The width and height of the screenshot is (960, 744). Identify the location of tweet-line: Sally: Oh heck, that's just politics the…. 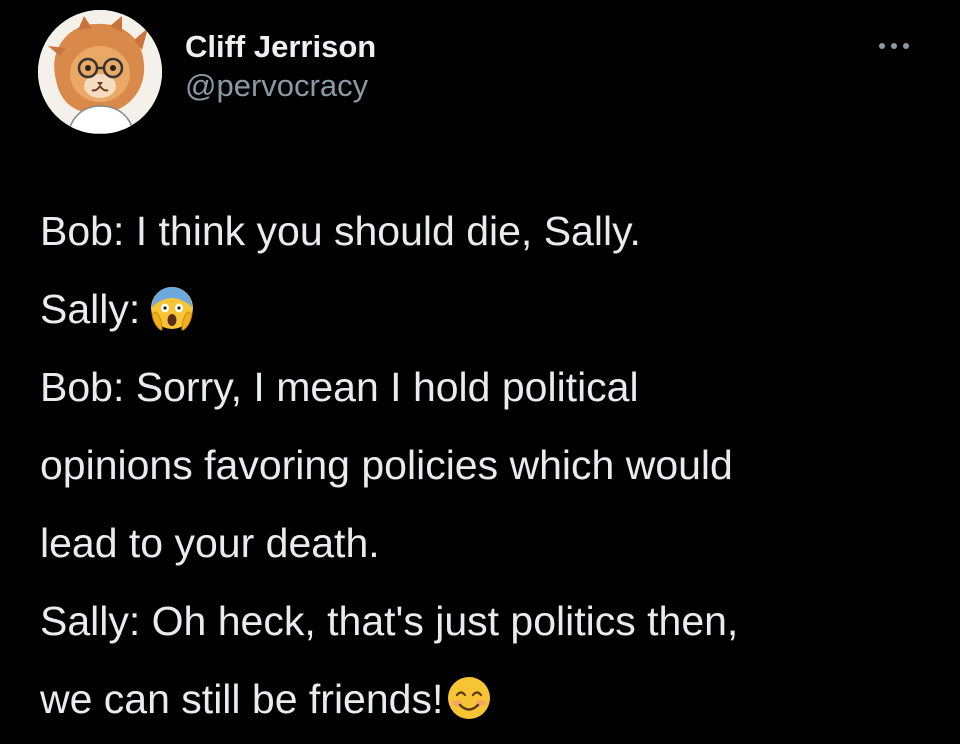
(490, 621).